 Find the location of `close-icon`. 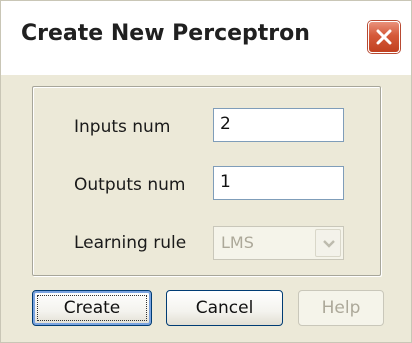

close-icon is located at coordinates (384, 37).